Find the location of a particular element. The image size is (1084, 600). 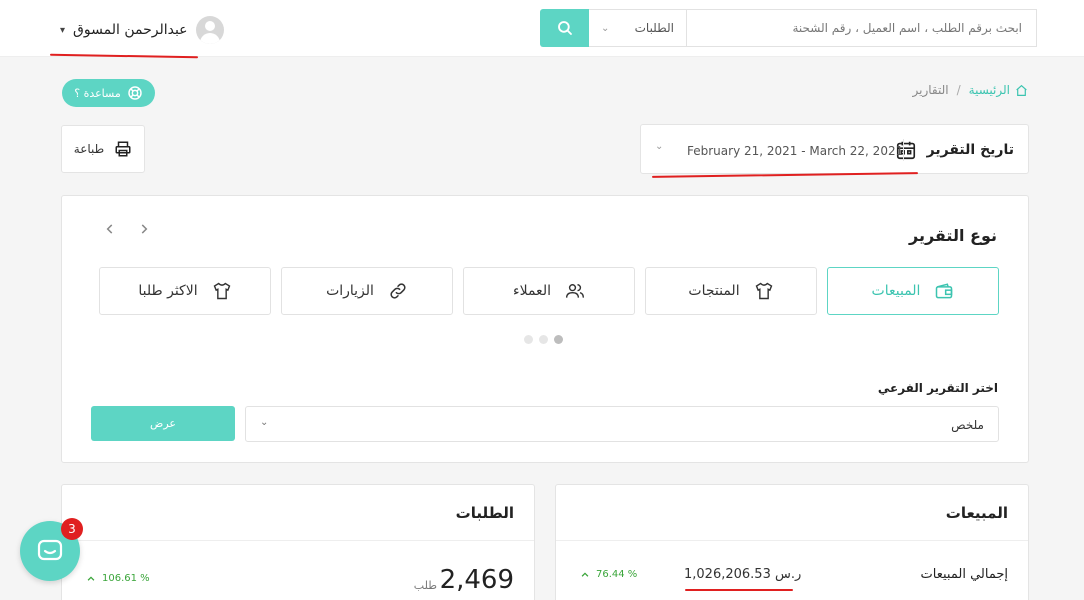

total-sales-value: 1,026,206.53 ر.س is located at coordinates (743, 574).